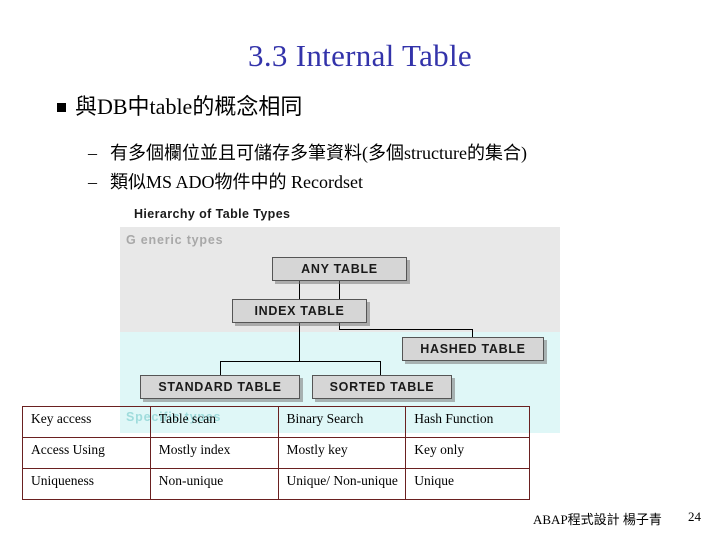 This screenshot has height=540, width=720. Describe the element at coordinates (467, 484) in the screenshot. I see `table-cell: Unique` at that location.